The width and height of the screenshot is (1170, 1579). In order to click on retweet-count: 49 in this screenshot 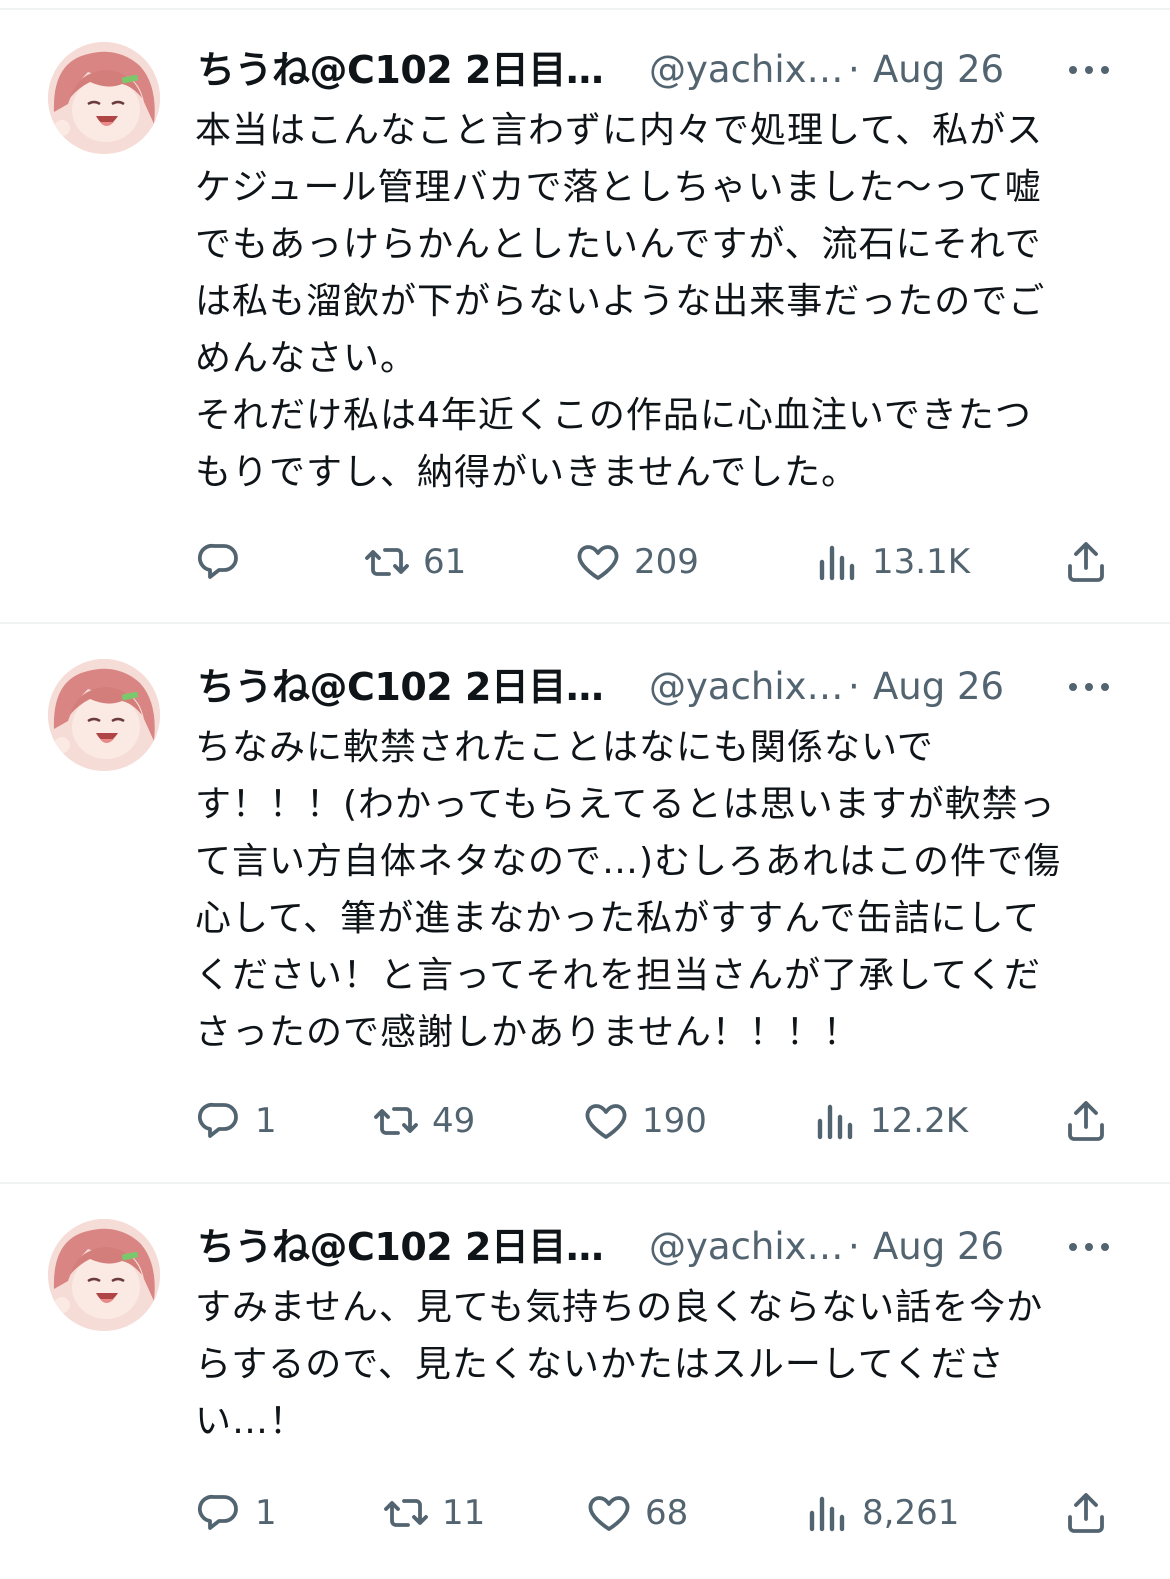, I will do `click(454, 1121)`.